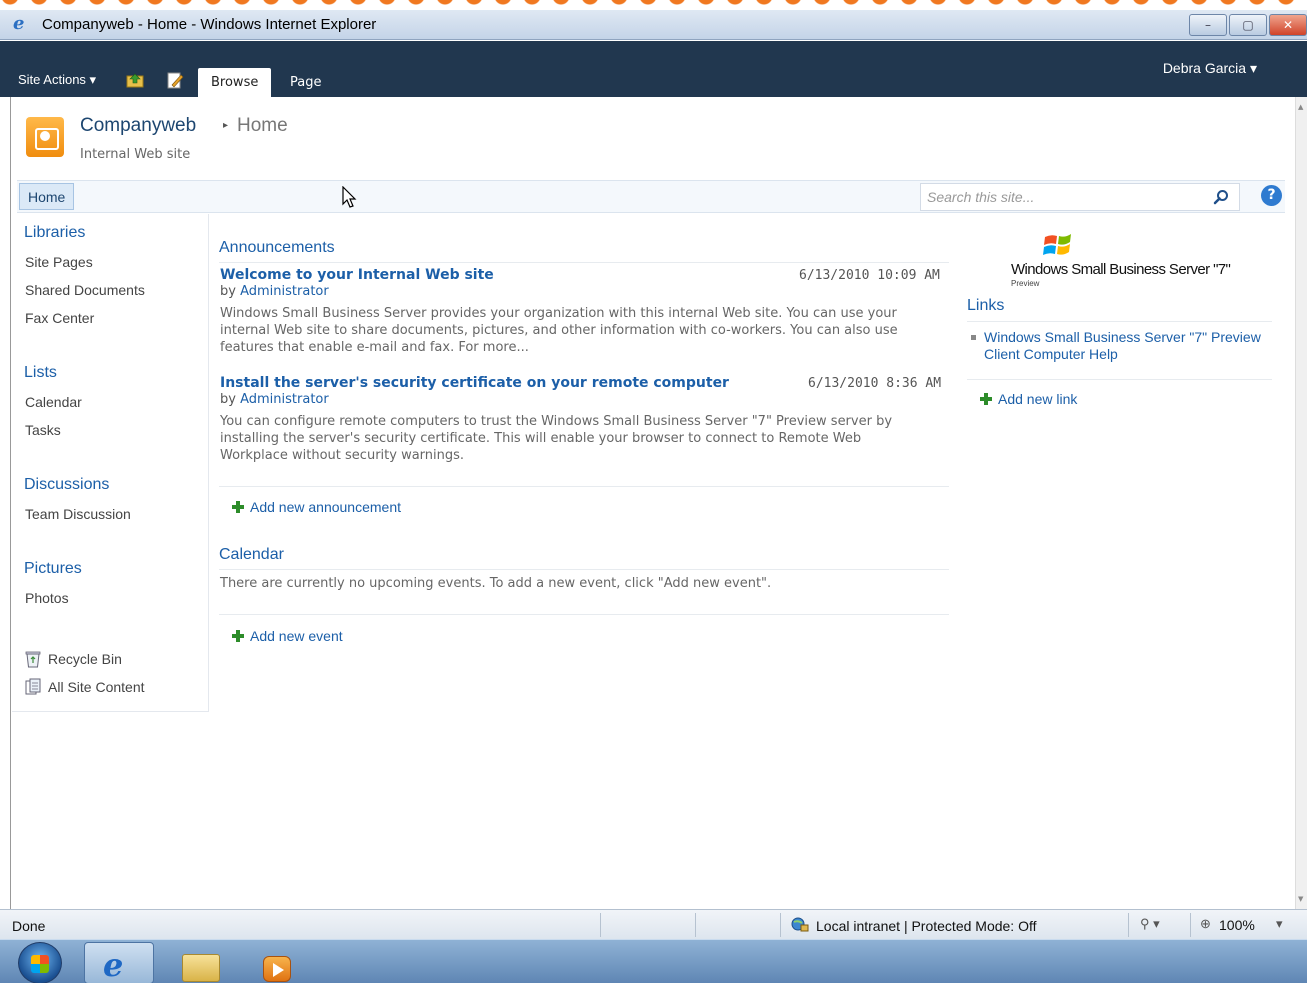 The width and height of the screenshot is (1307, 983). Describe the element at coordinates (1150, 924) in the screenshot. I see `tools-dropdown-icon: ⚲ ▾` at that location.